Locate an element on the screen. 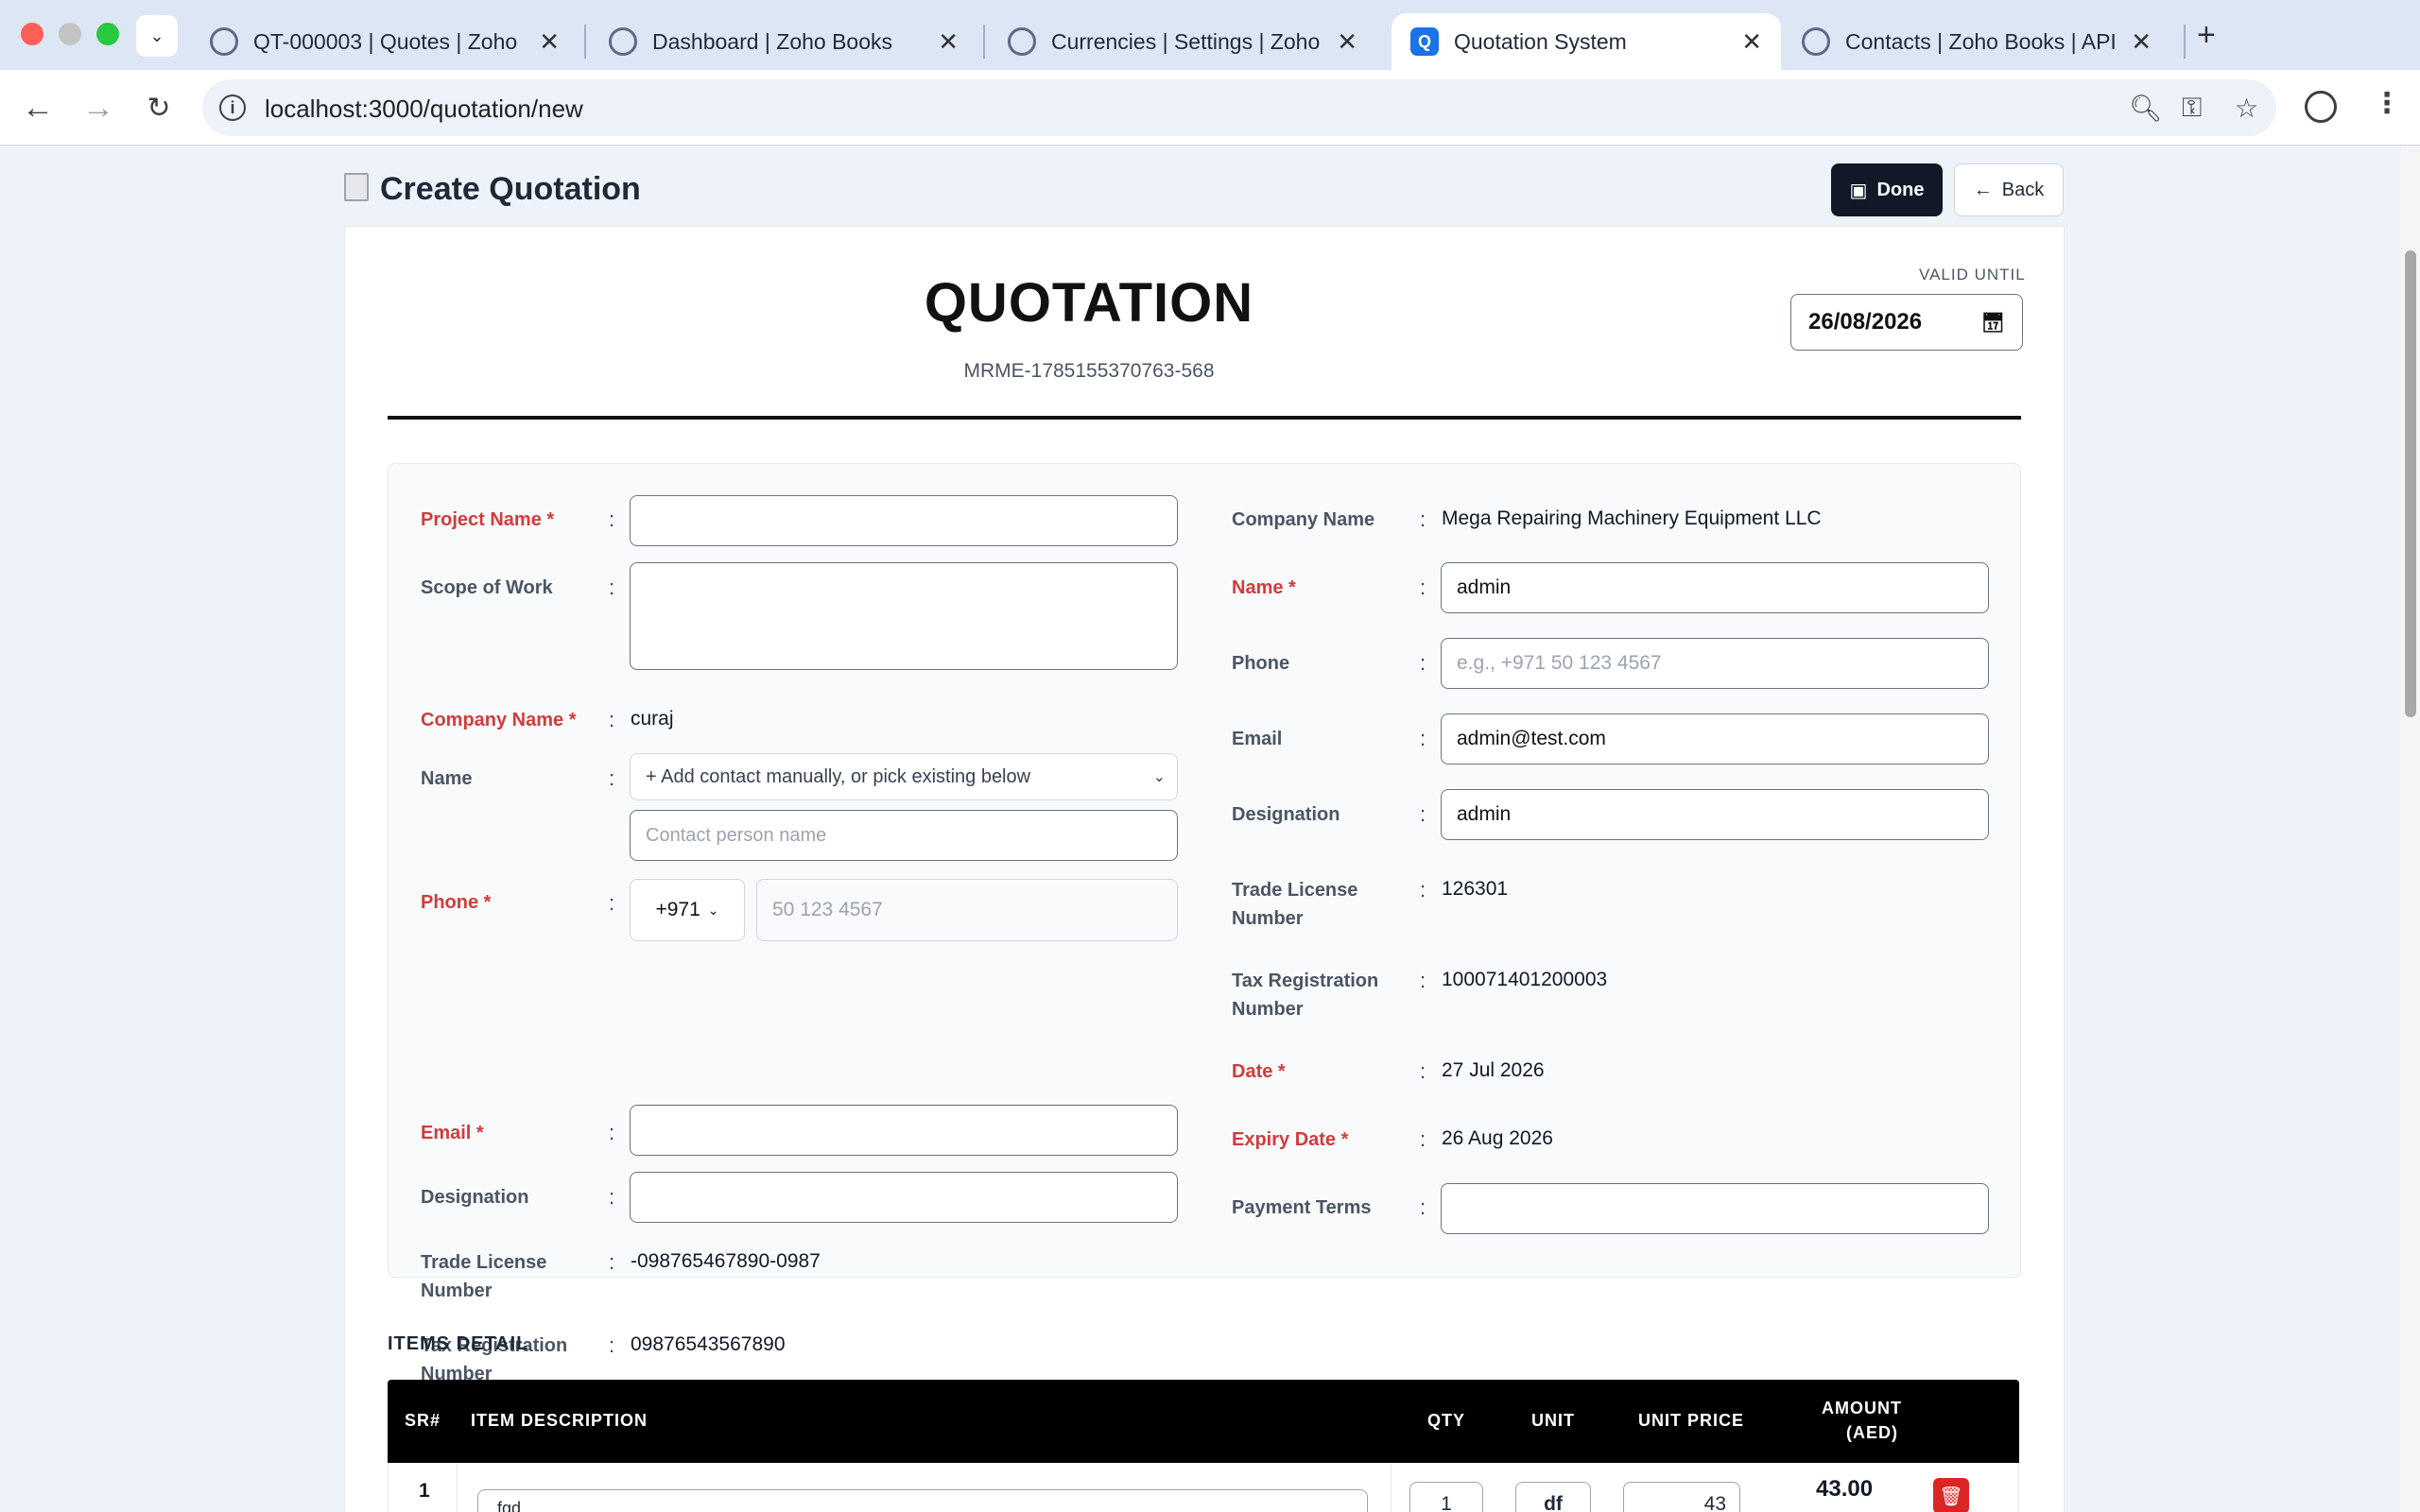 The width and height of the screenshot is (2420, 1512). minimize-window-icon is located at coordinates (70, 34).